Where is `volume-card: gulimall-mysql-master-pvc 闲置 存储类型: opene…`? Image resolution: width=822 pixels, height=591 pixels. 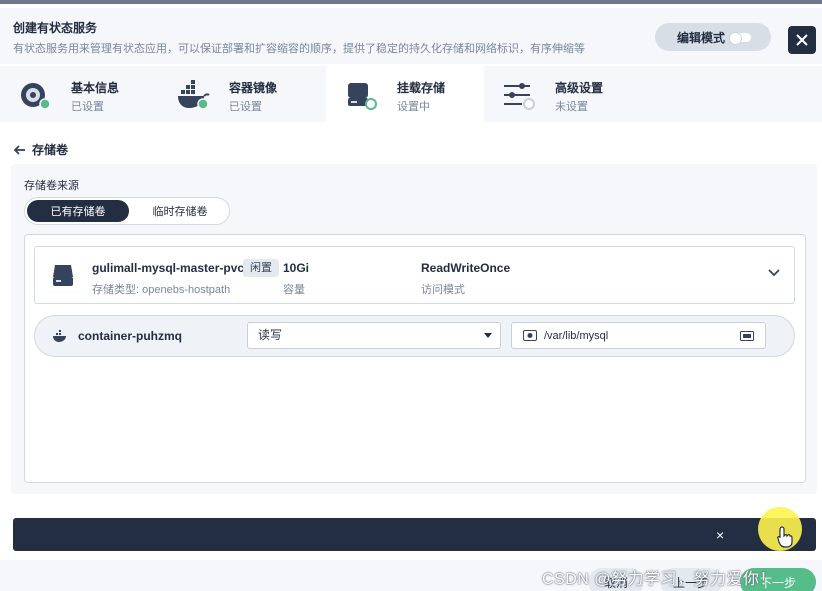 volume-card: gulimall-mysql-master-pvc 闲置 存储类型: opene… is located at coordinates (414, 275).